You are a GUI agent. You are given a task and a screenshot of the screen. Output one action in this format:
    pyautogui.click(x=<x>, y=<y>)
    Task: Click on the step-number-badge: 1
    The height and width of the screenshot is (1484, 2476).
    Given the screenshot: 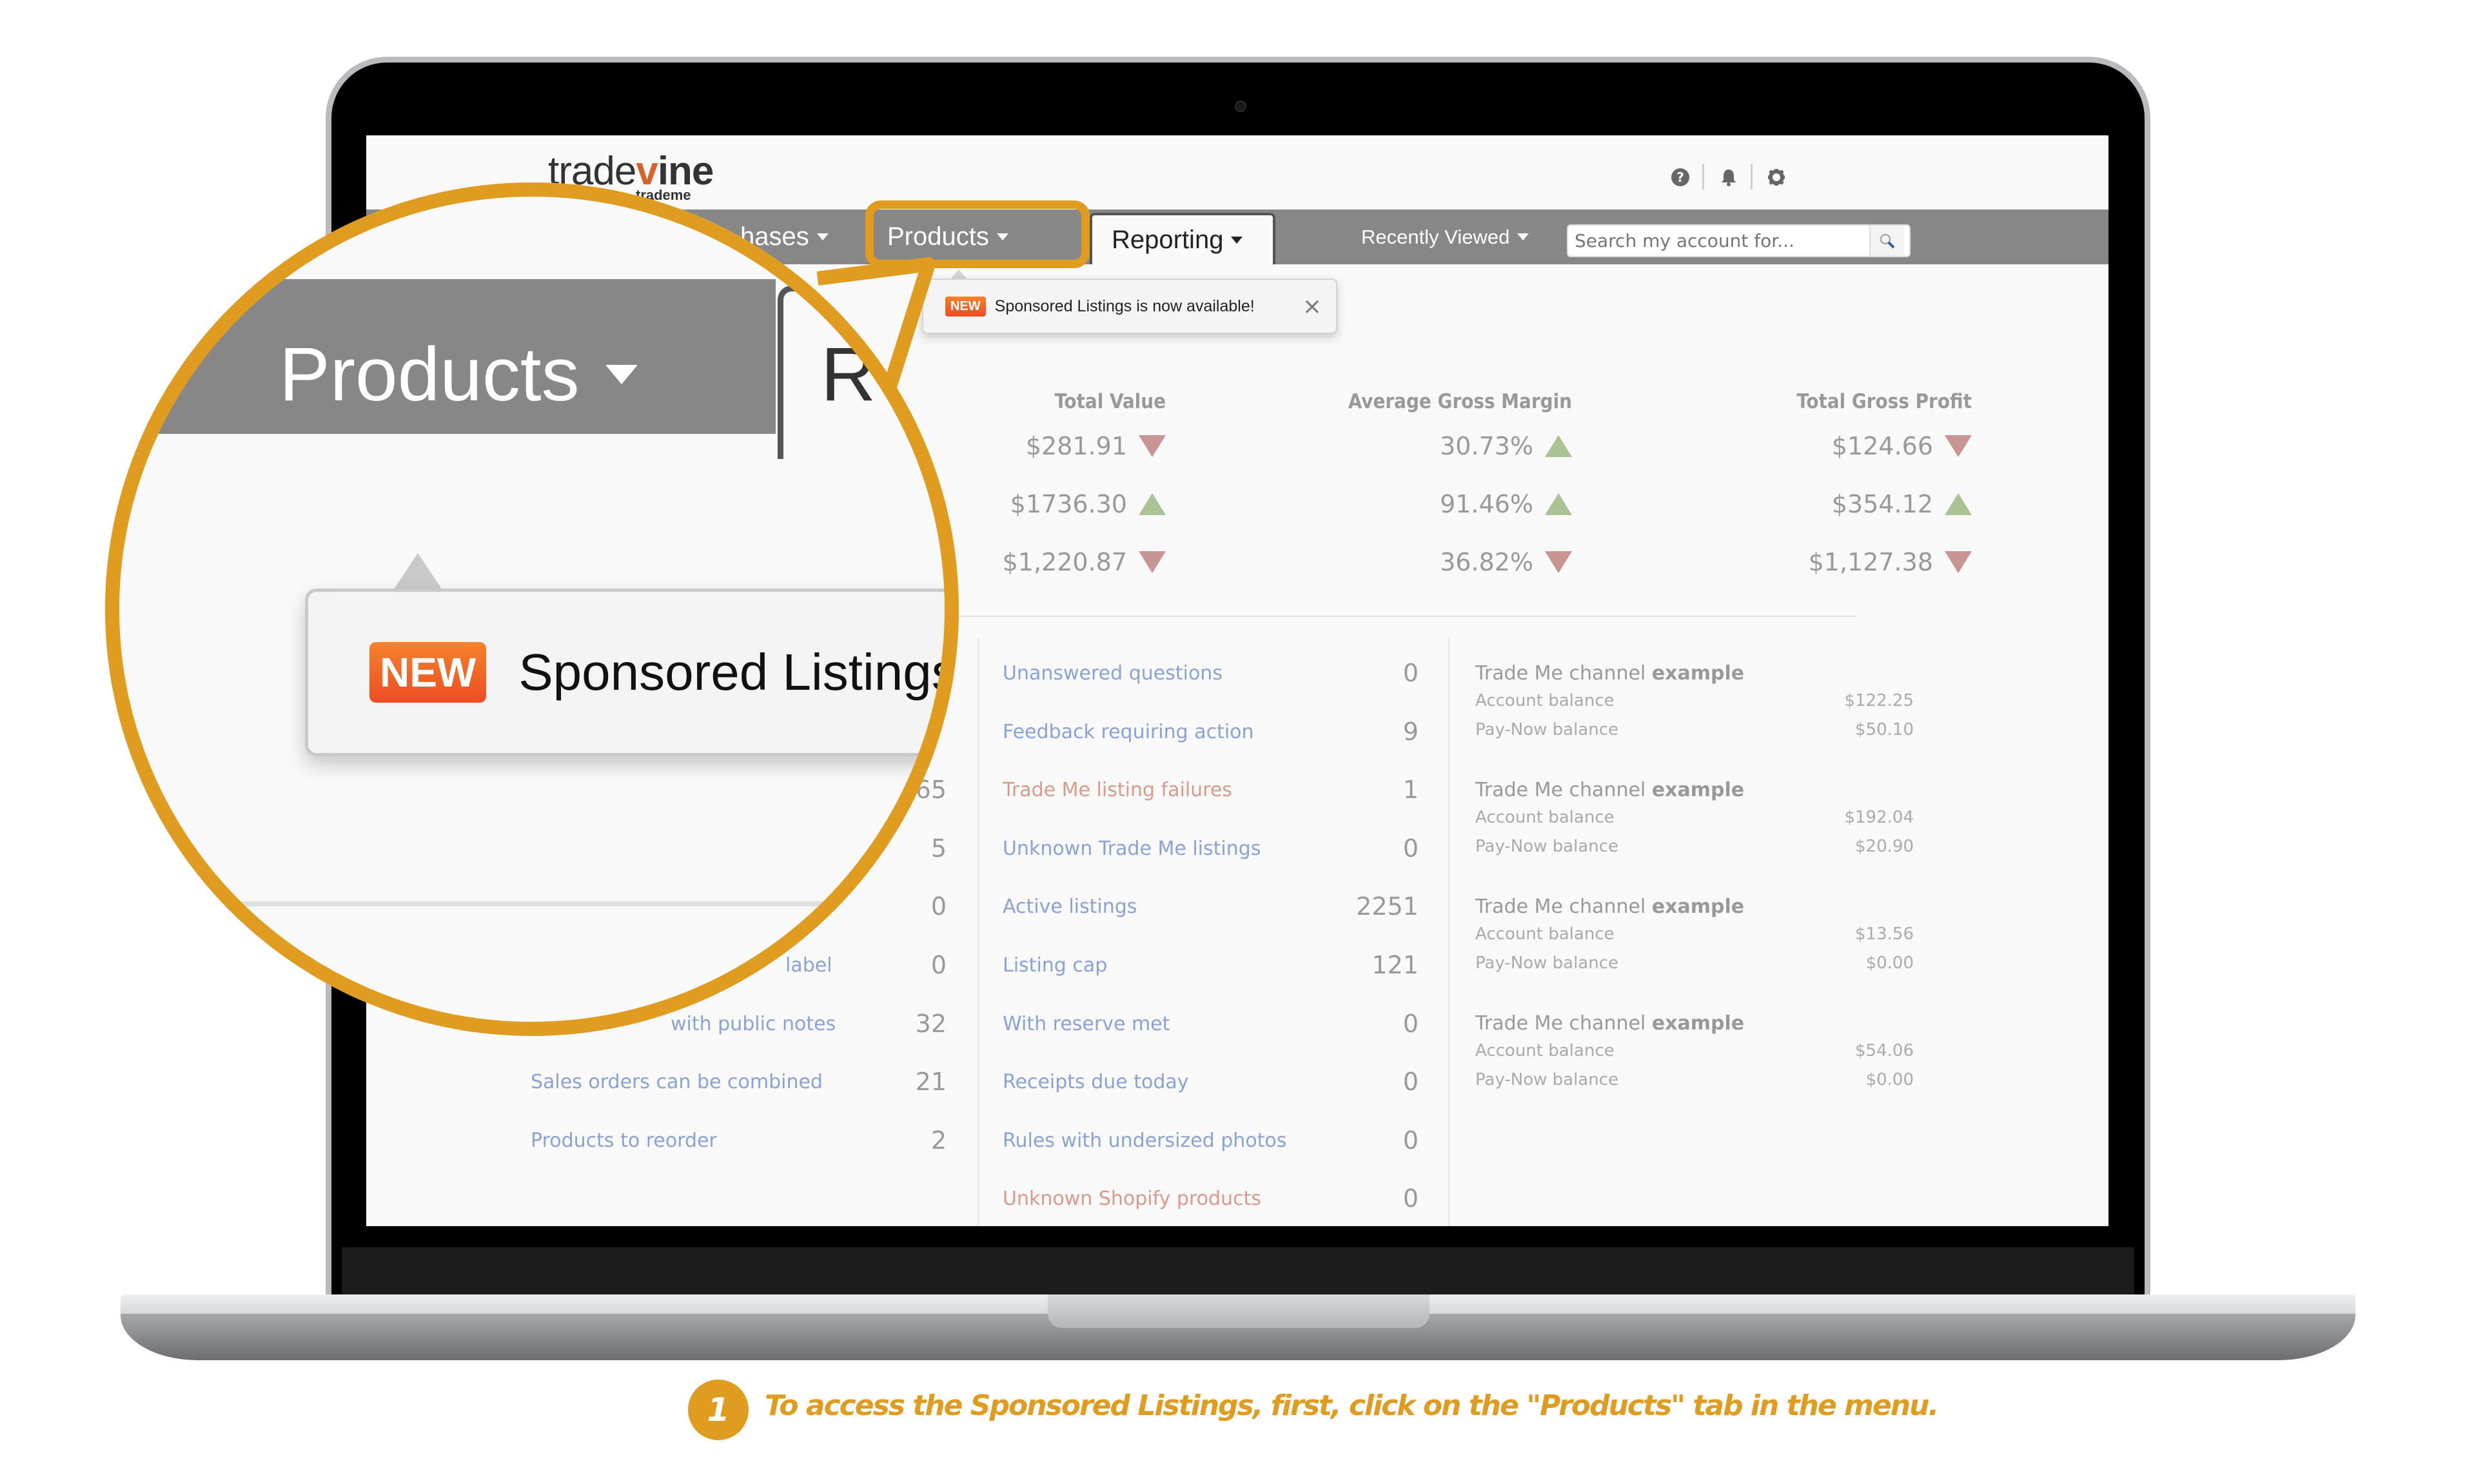 What is the action you would take?
    pyautogui.click(x=718, y=1410)
    